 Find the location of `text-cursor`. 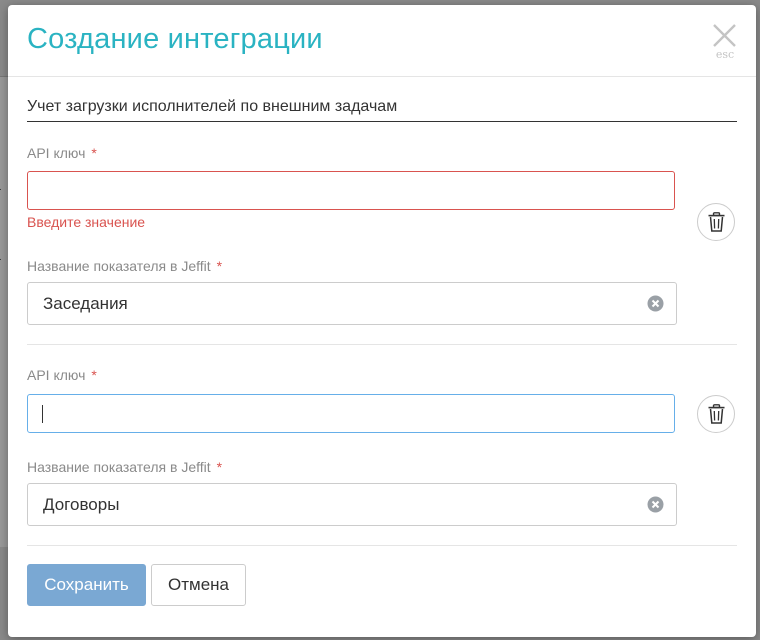

text-cursor is located at coordinates (42, 414).